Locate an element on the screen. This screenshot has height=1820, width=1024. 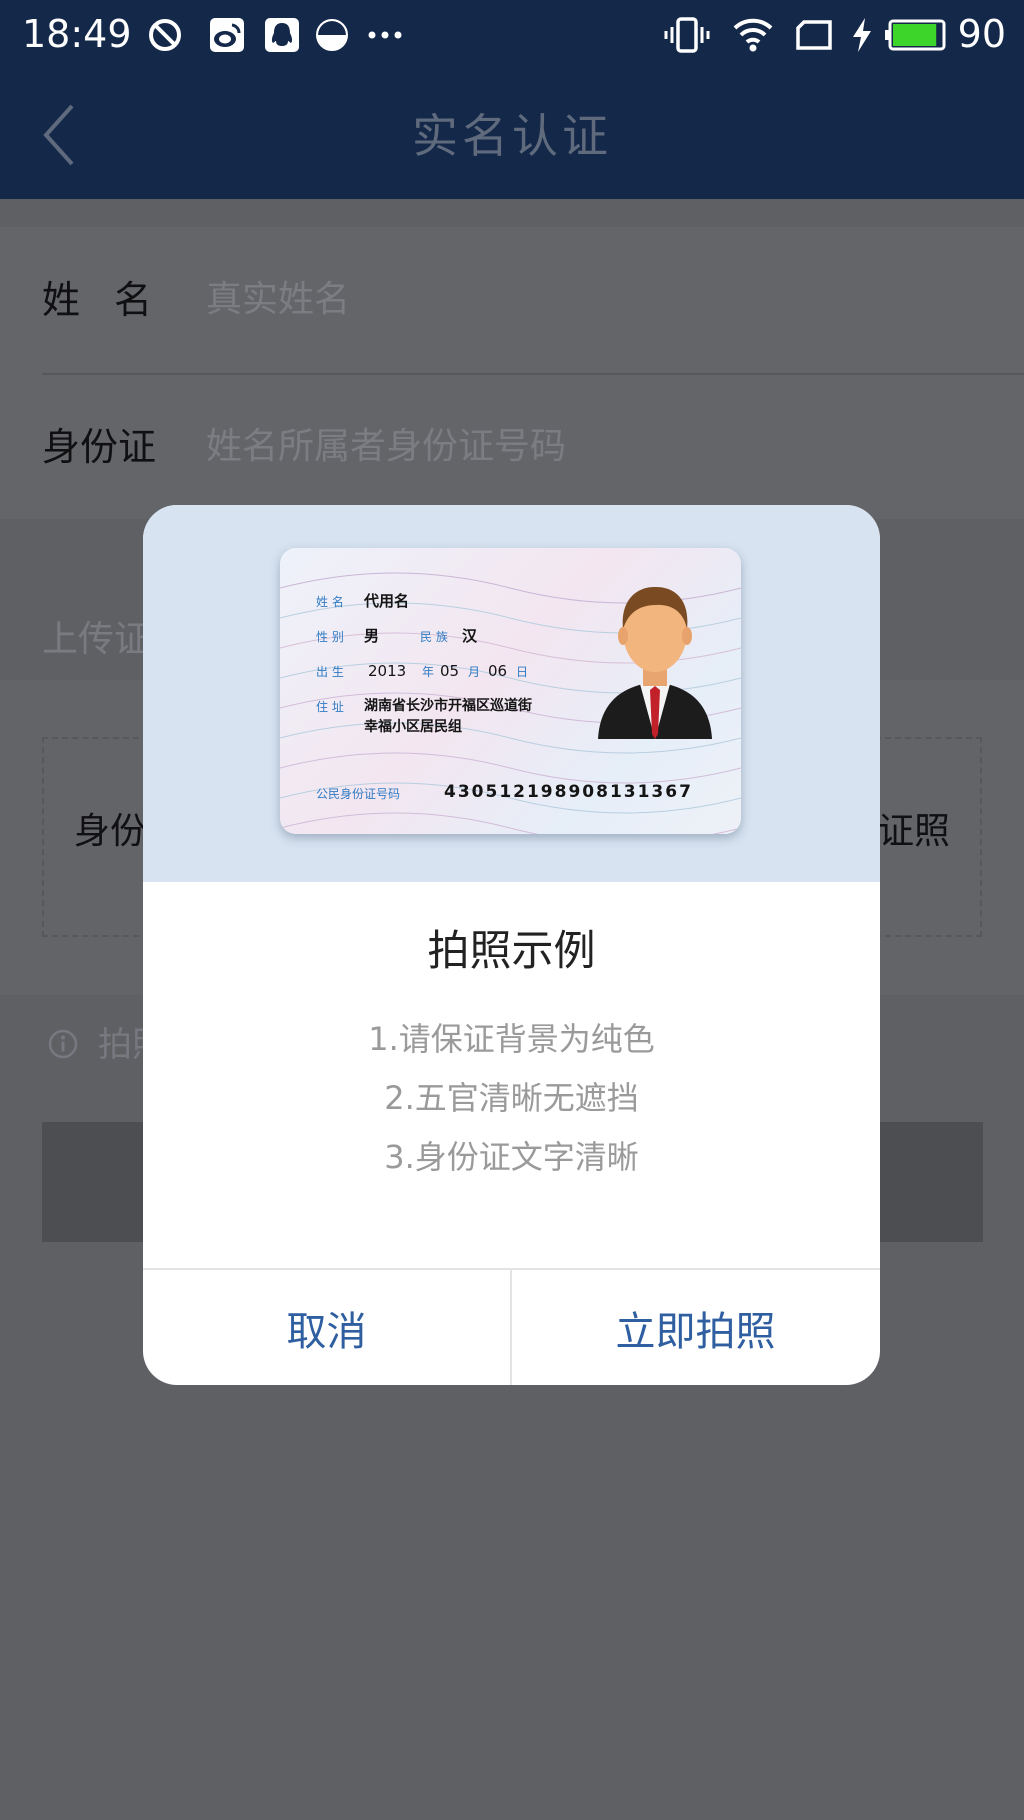
card-sex-field: 性 别 is located at coordinates (330, 637).